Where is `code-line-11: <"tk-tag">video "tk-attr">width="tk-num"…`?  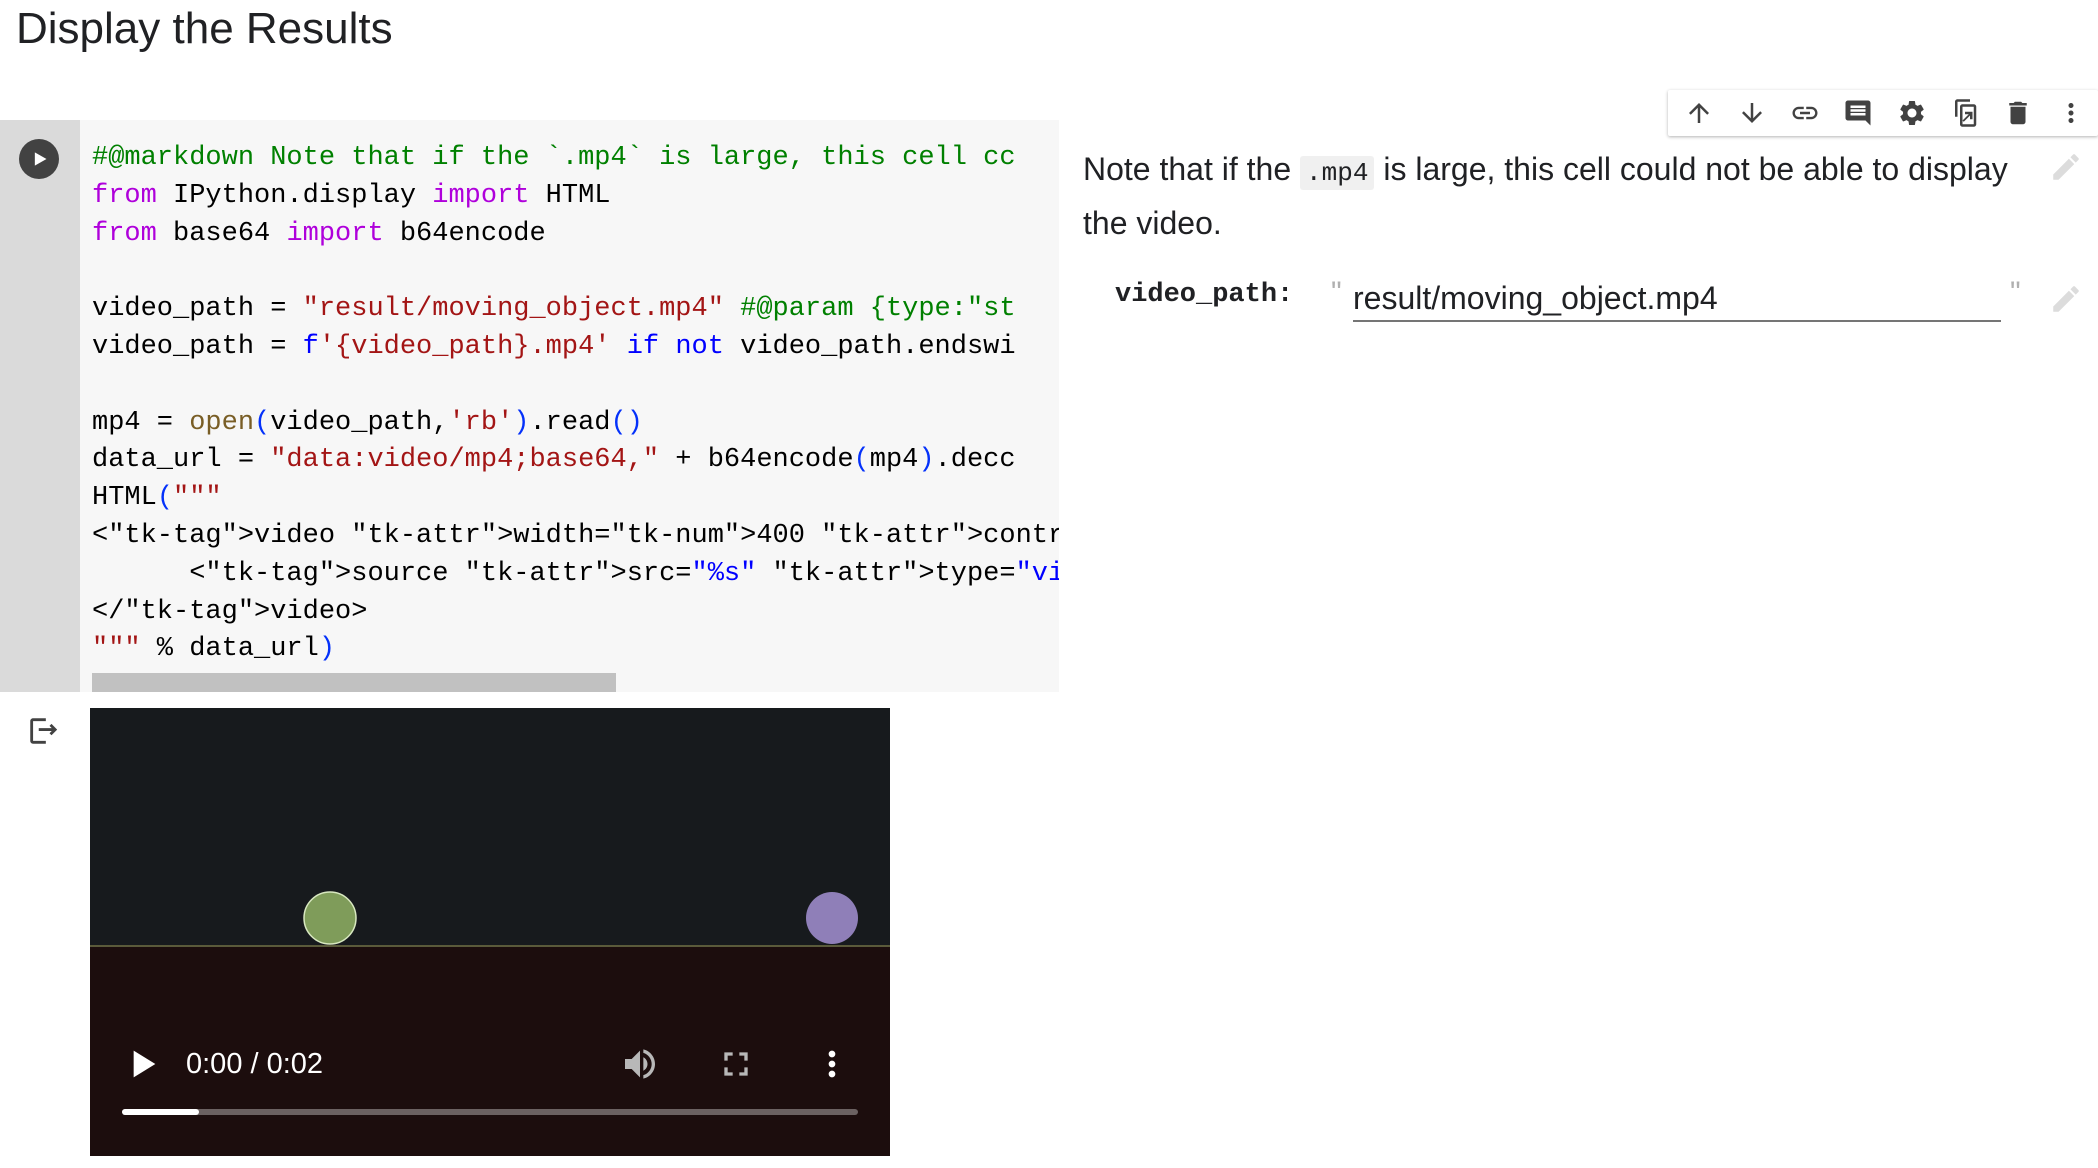
code-line-11: <"tk-tag">video "tk-attr">width="tk-num"… is located at coordinates (575, 535).